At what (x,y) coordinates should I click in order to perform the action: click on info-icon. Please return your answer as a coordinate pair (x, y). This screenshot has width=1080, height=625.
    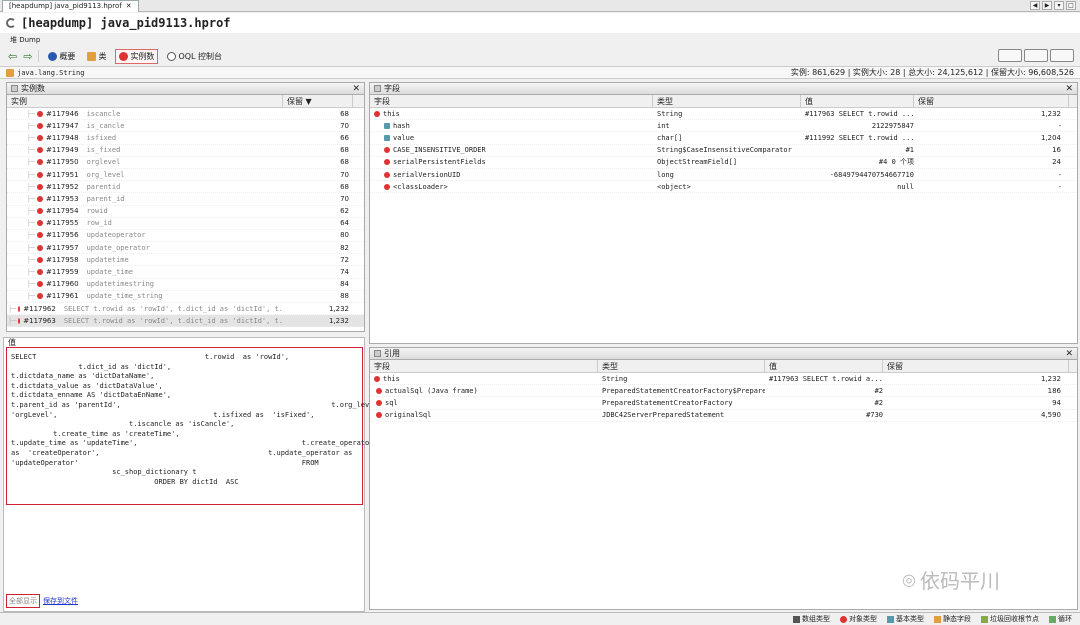
    Looking at the image, I should click on (53, 56).